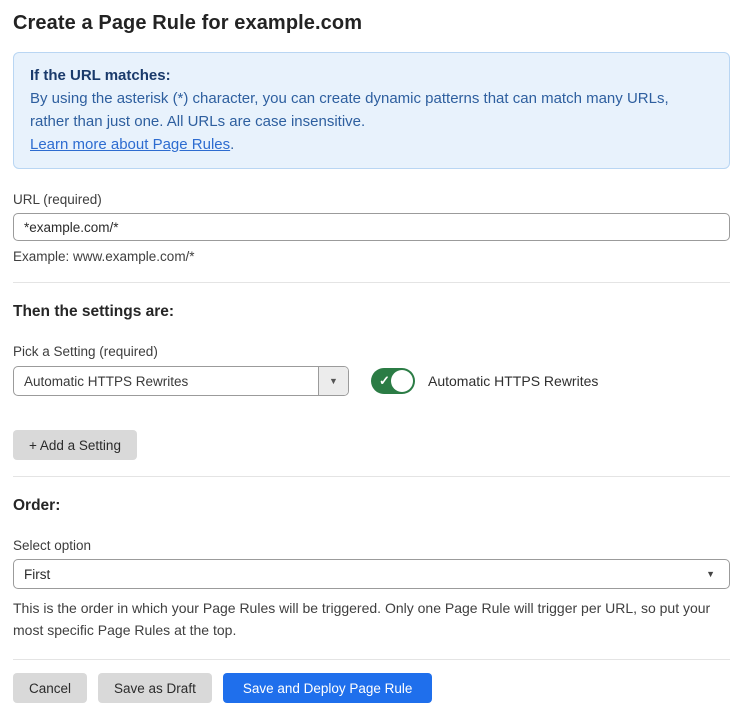 The image size is (743, 703). I want to click on select-arrow-icon: ▼, so click(710, 574).